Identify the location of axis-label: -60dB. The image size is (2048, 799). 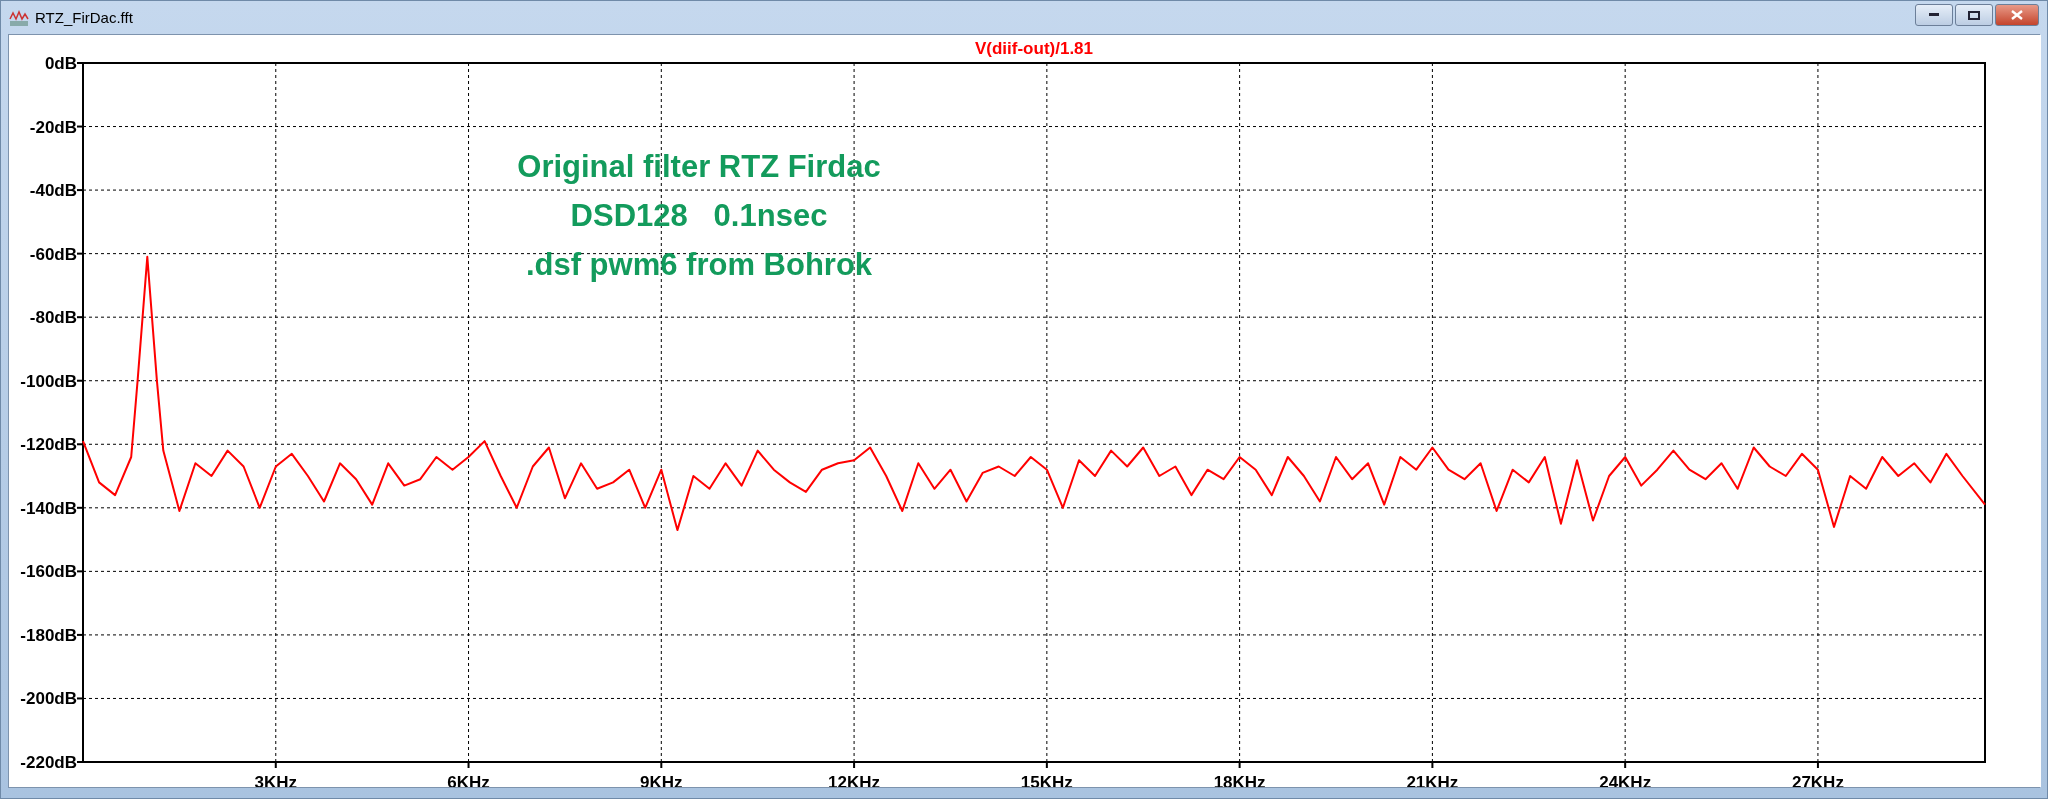
(53, 254).